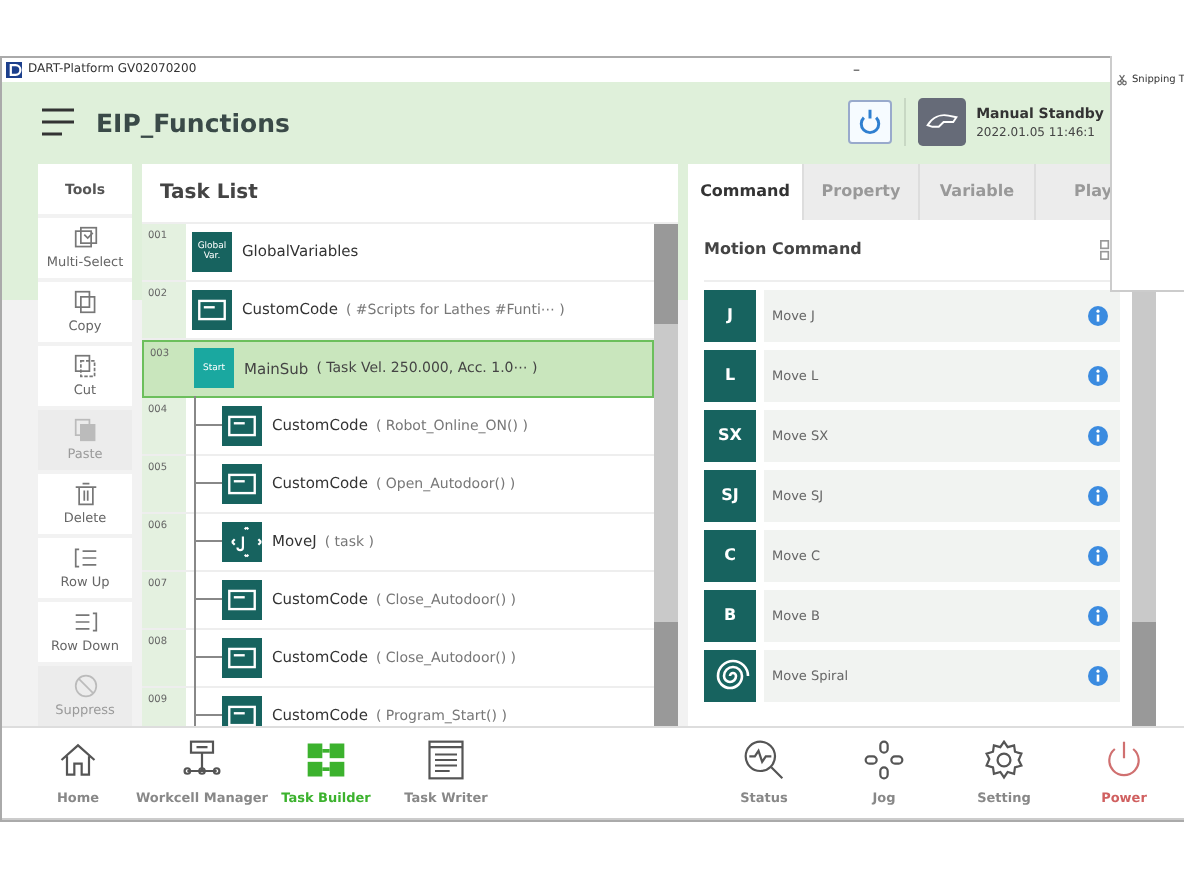 The width and height of the screenshot is (1184, 888). Describe the element at coordinates (783, 249) in the screenshot. I see `section-title: Motion Command` at that location.